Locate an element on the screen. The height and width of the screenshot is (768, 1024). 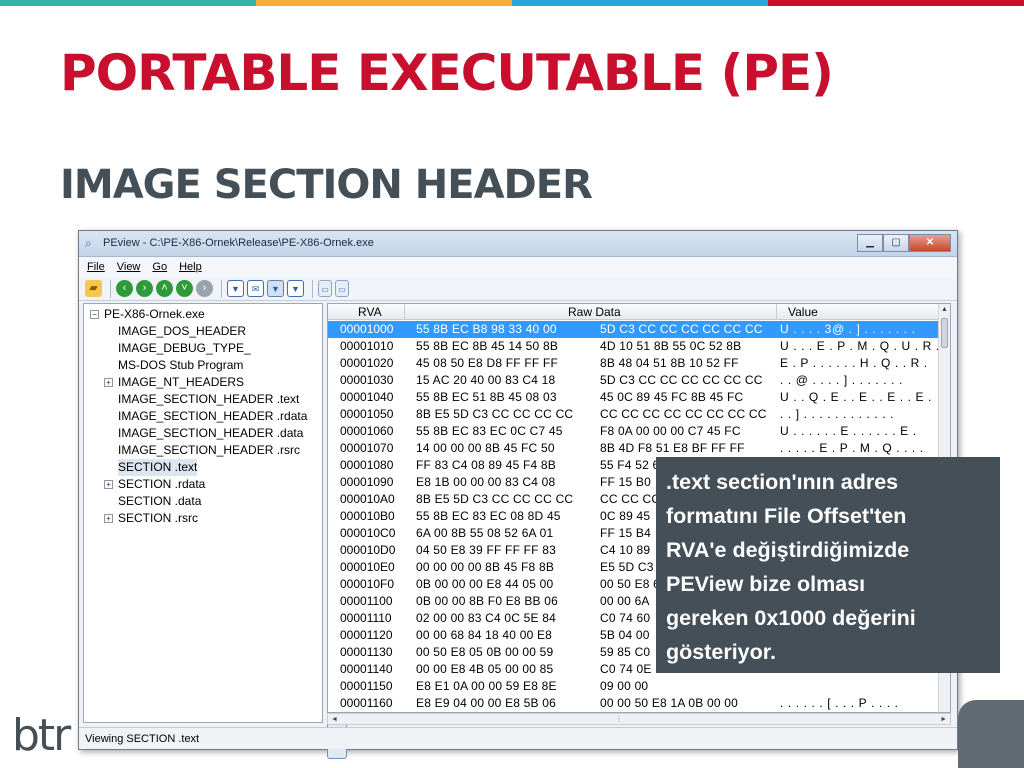
cell-rva: 00001130 is located at coordinates (366, 652).